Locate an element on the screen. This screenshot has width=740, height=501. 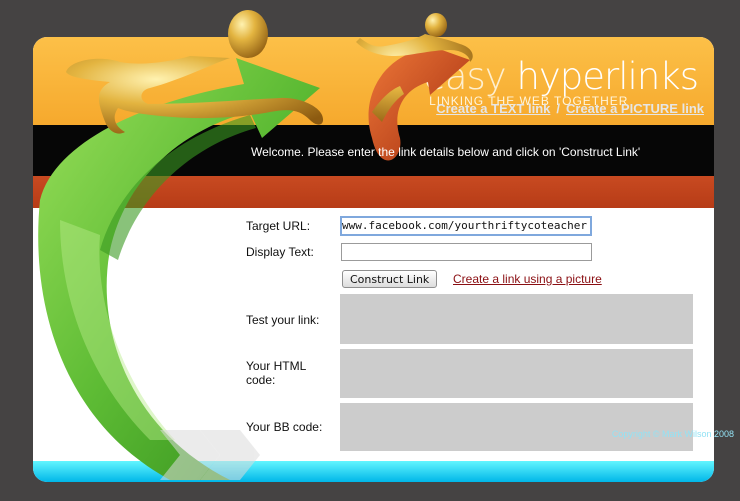
construct-link-button: Construct Link is located at coordinates (390, 279).